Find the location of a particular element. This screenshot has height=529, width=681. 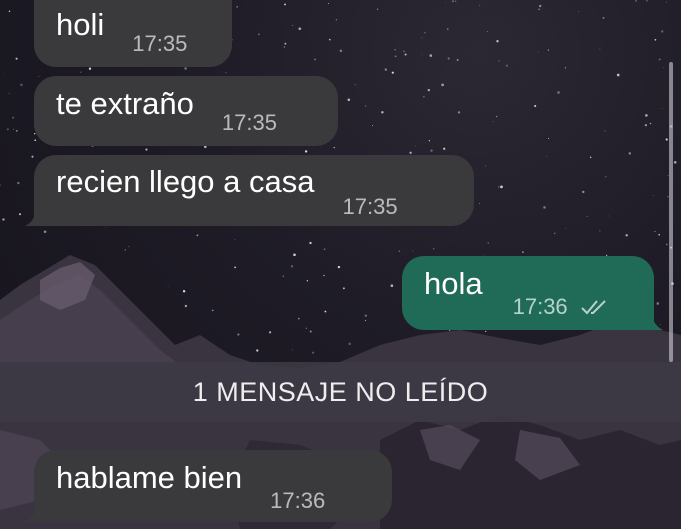

message-bubble-incoming: hablame bien 17:36 is located at coordinates (208, 486).